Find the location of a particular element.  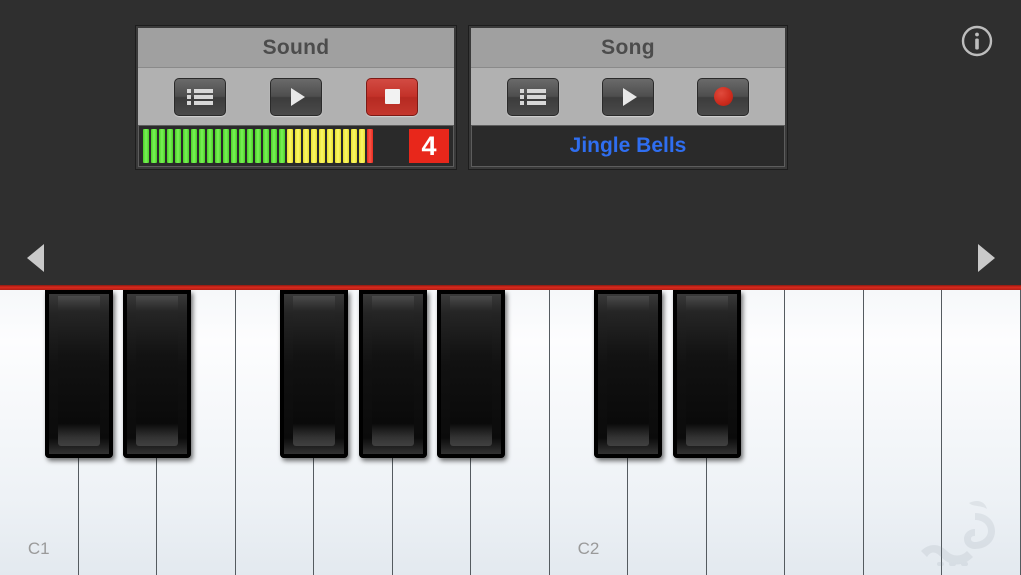

octave-up-arrow is located at coordinates (986, 258).